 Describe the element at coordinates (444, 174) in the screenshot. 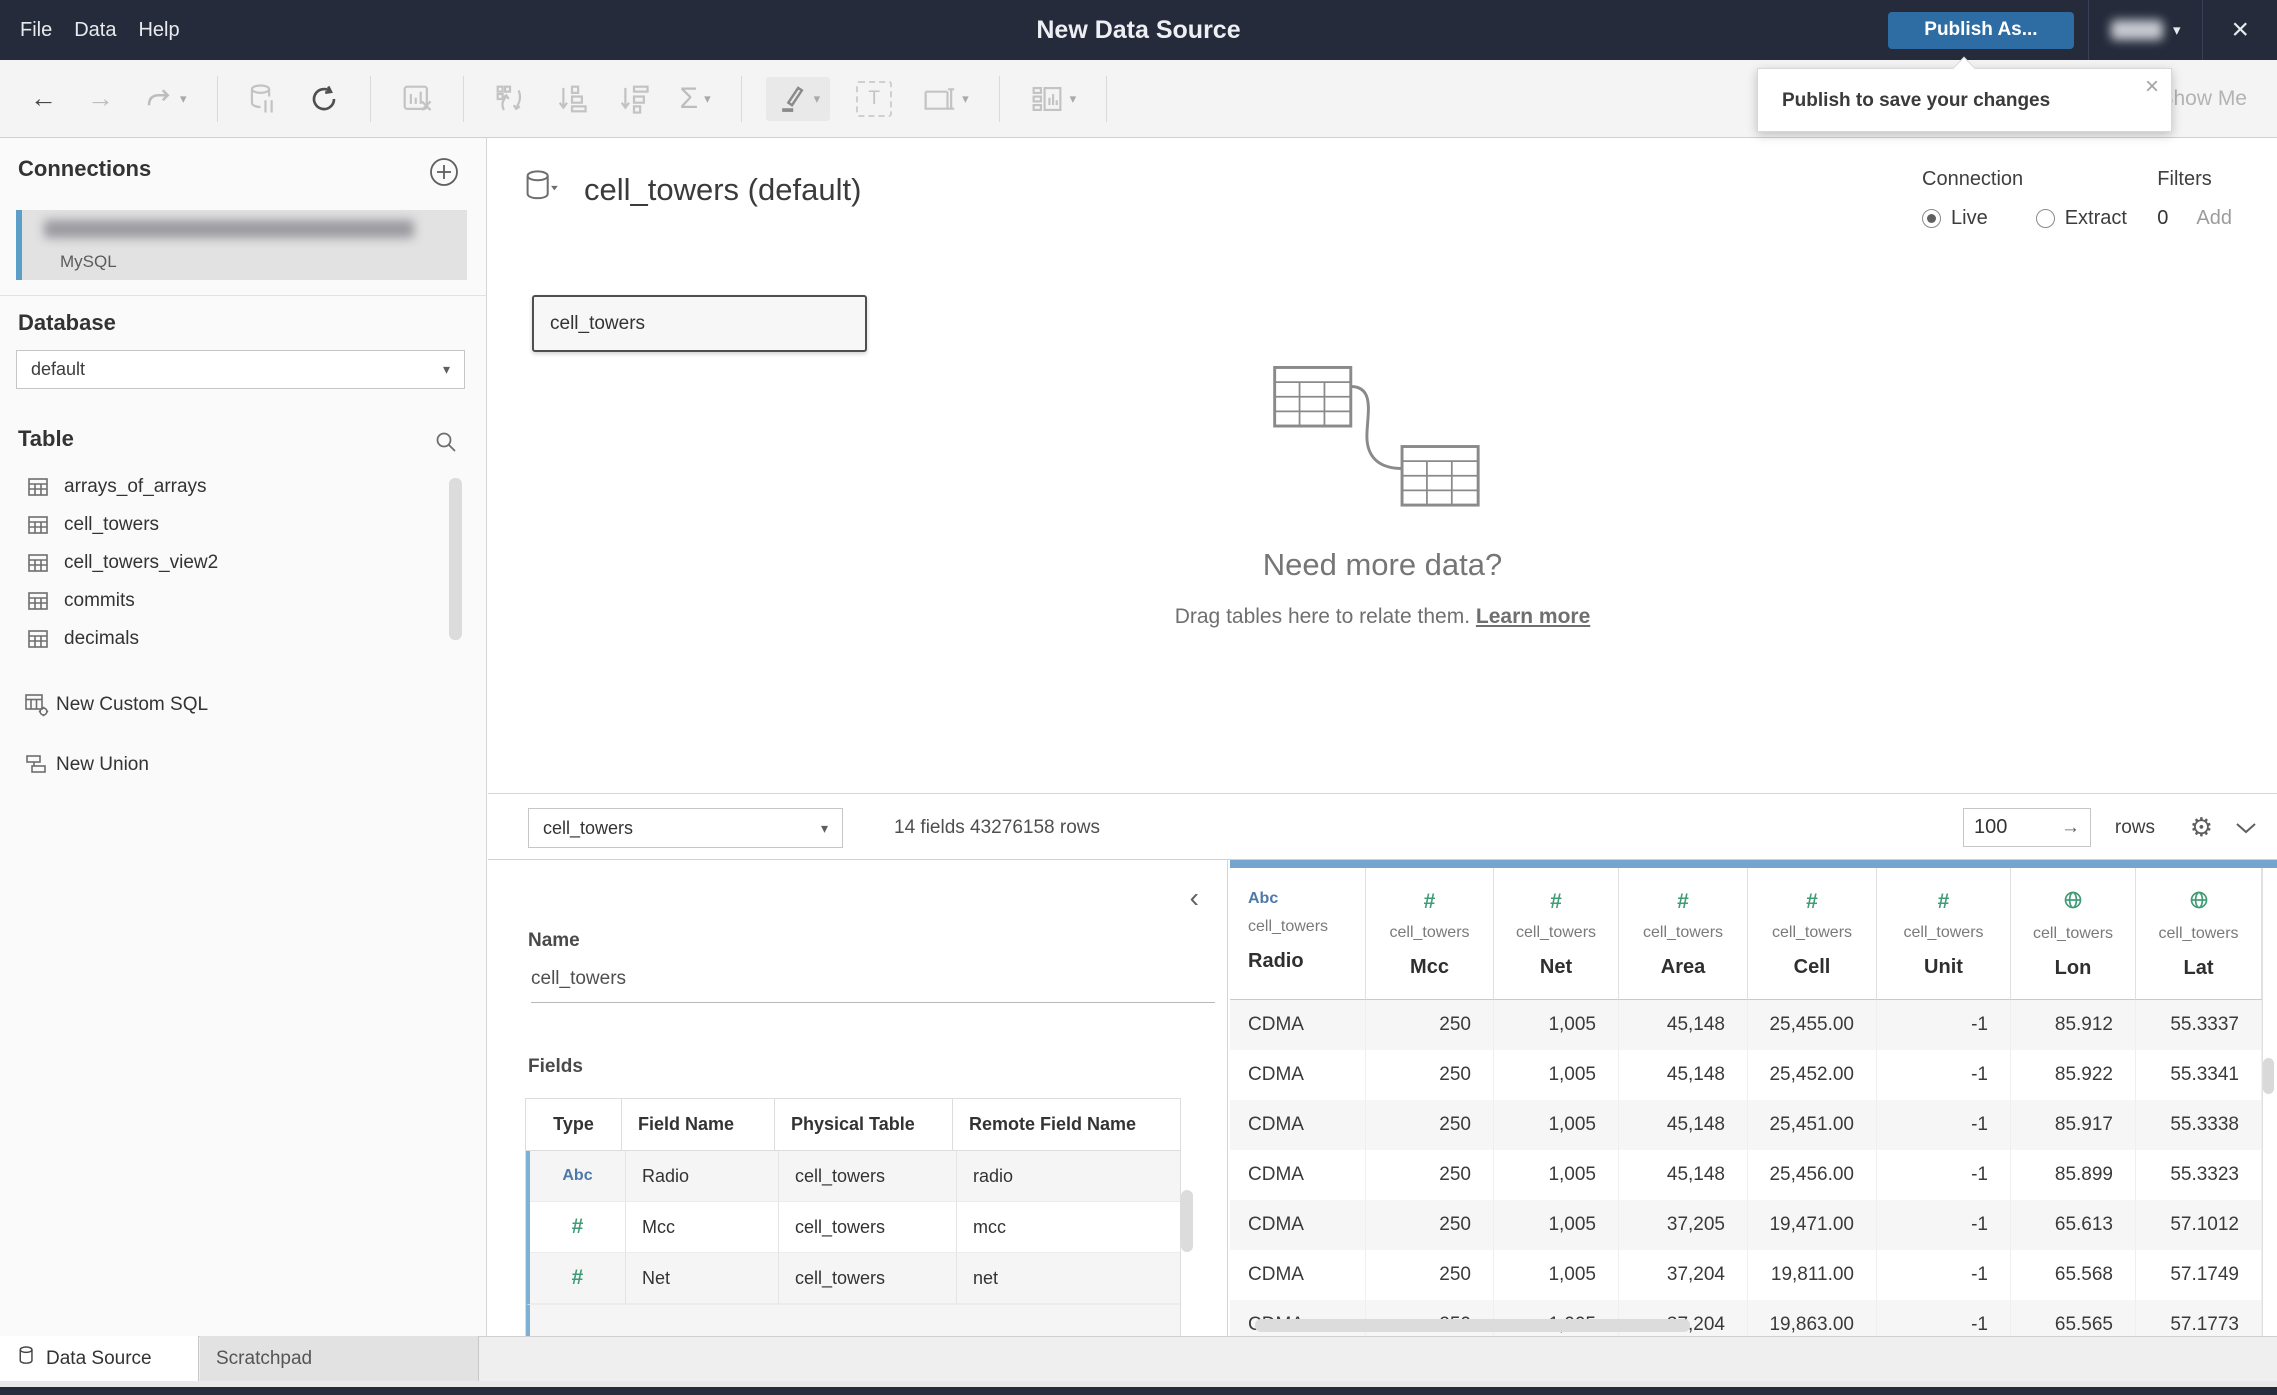

I see `add-connection-icon` at that location.